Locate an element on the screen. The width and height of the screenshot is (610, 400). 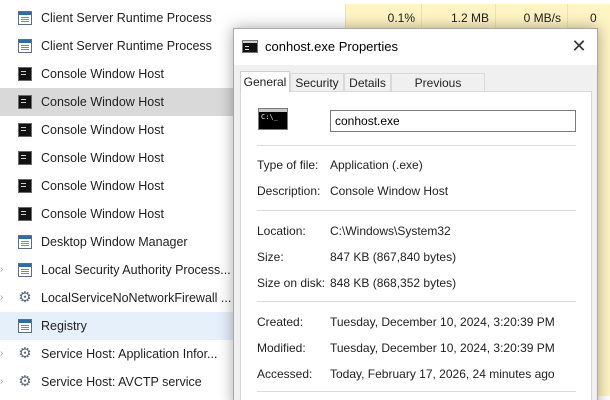
process-name: Desktop Window Manager is located at coordinates (114, 242).